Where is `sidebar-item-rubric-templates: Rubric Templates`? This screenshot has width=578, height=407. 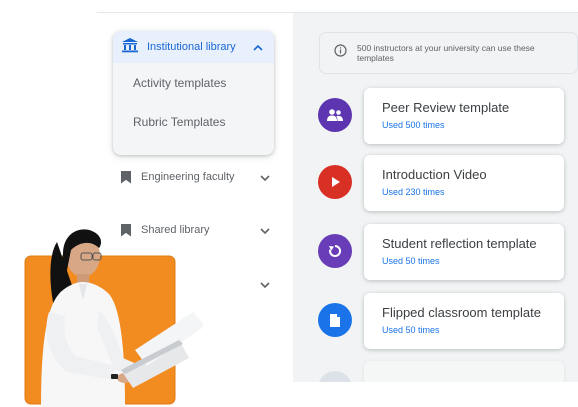 sidebar-item-rubric-templates: Rubric Templates is located at coordinates (193, 121).